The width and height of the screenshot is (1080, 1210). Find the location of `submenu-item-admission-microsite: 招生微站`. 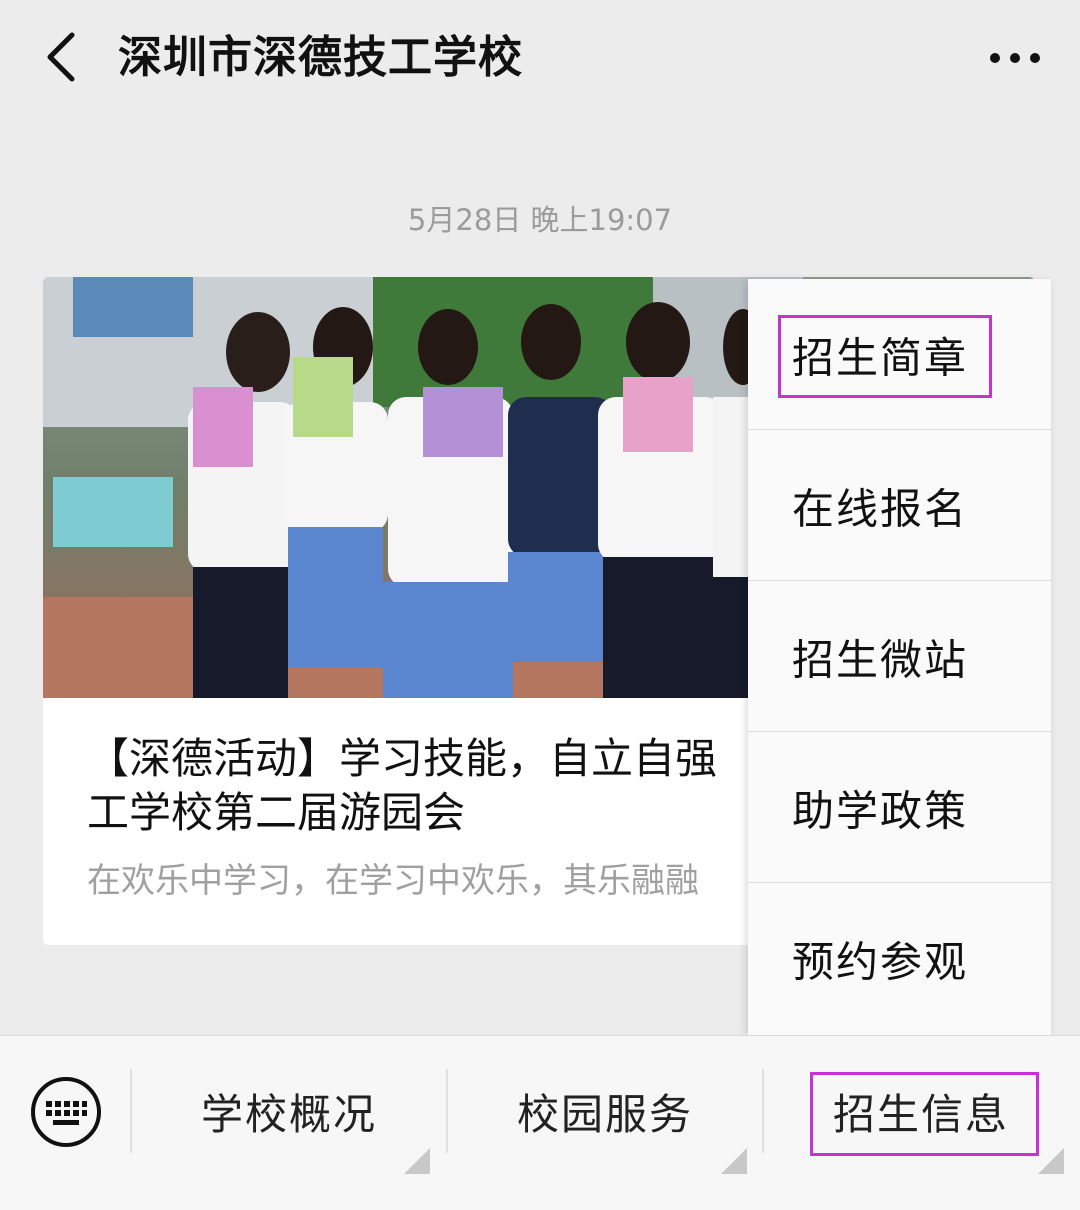

submenu-item-admission-microsite: 招生微站 is located at coordinates (899, 656).